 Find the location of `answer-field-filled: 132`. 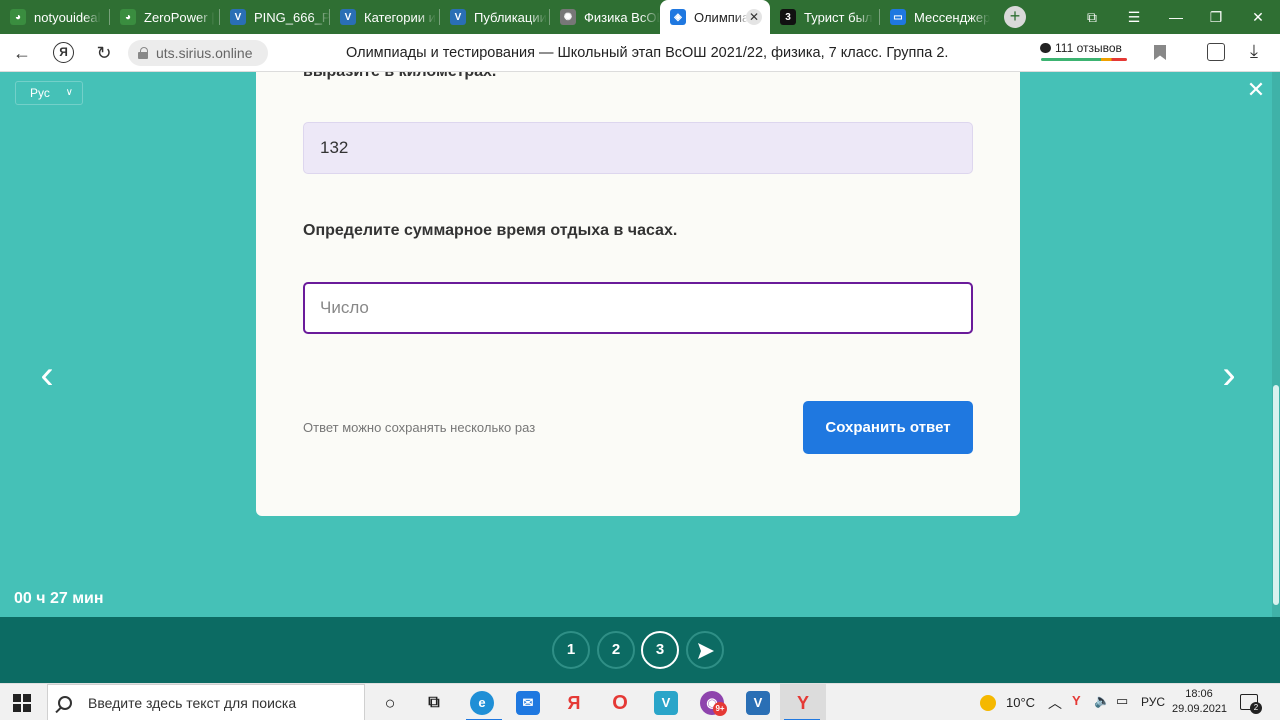

answer-field-filled: 132 is located at coordinates (638, 148).